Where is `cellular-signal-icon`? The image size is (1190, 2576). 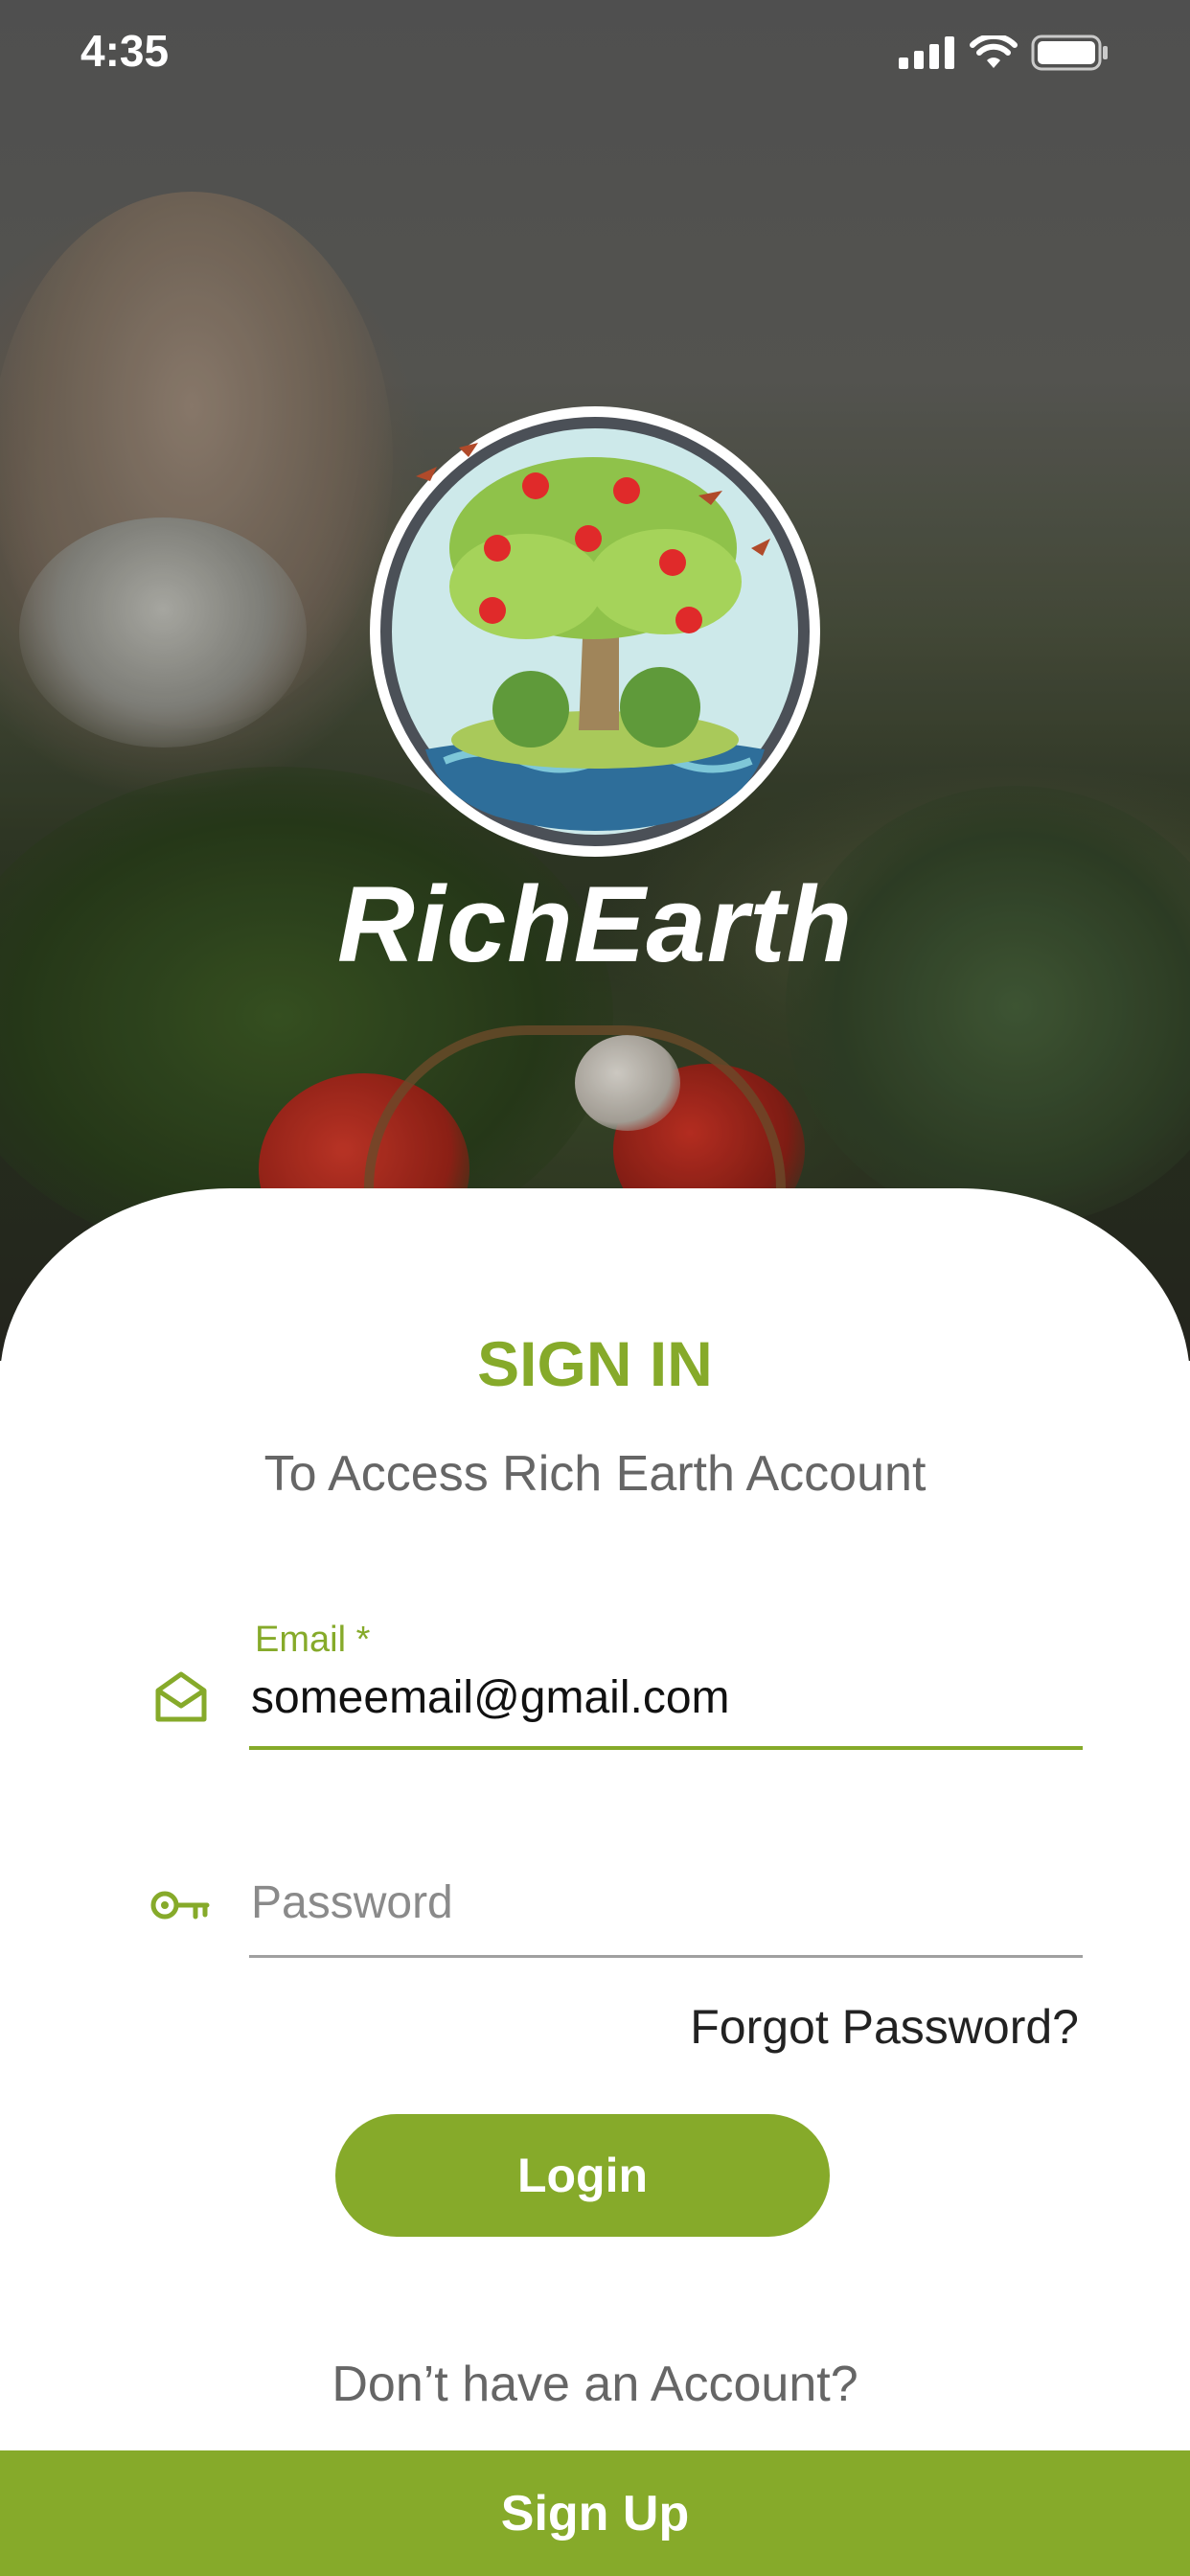
cellular-signal-icon is located at coordinates (927, 52).